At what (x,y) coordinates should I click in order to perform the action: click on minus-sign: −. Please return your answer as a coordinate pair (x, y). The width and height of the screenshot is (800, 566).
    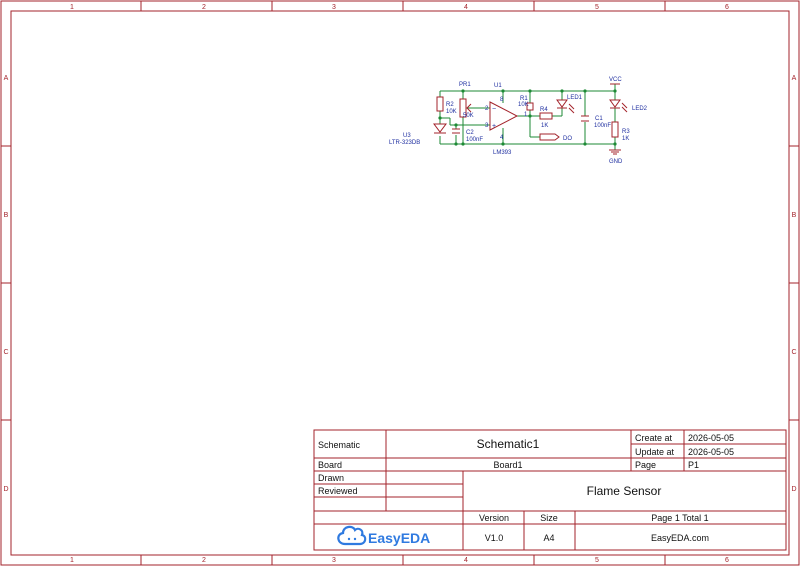
    Looking at the image, I should click on (494, 109).